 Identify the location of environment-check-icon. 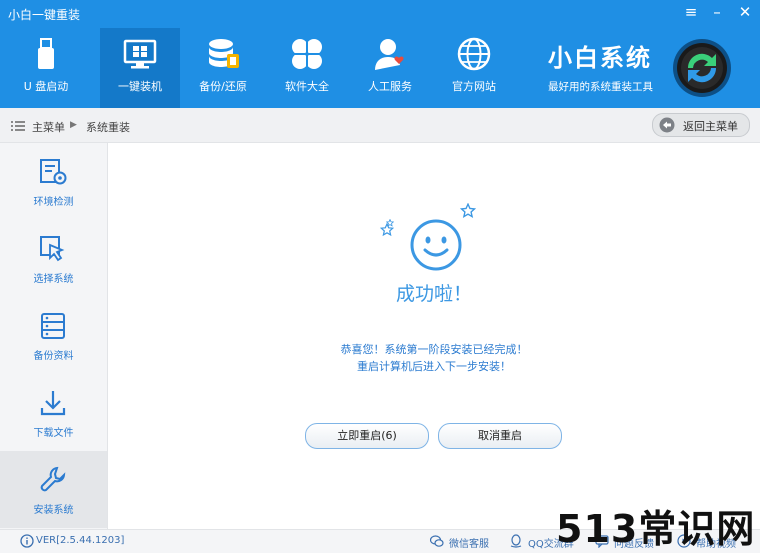
(53, 172).